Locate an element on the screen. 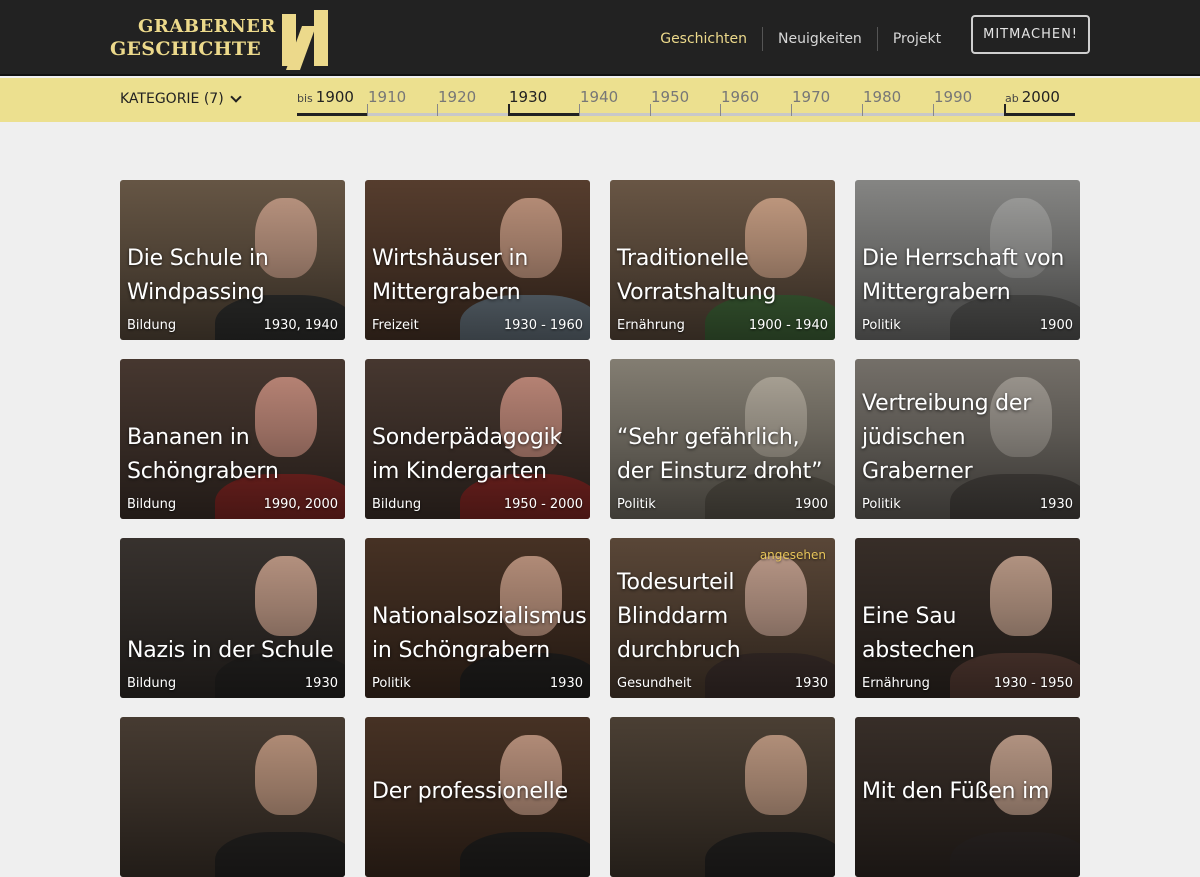  story-title: Die Schule in Windpassing is located at coordinates (198, 275).